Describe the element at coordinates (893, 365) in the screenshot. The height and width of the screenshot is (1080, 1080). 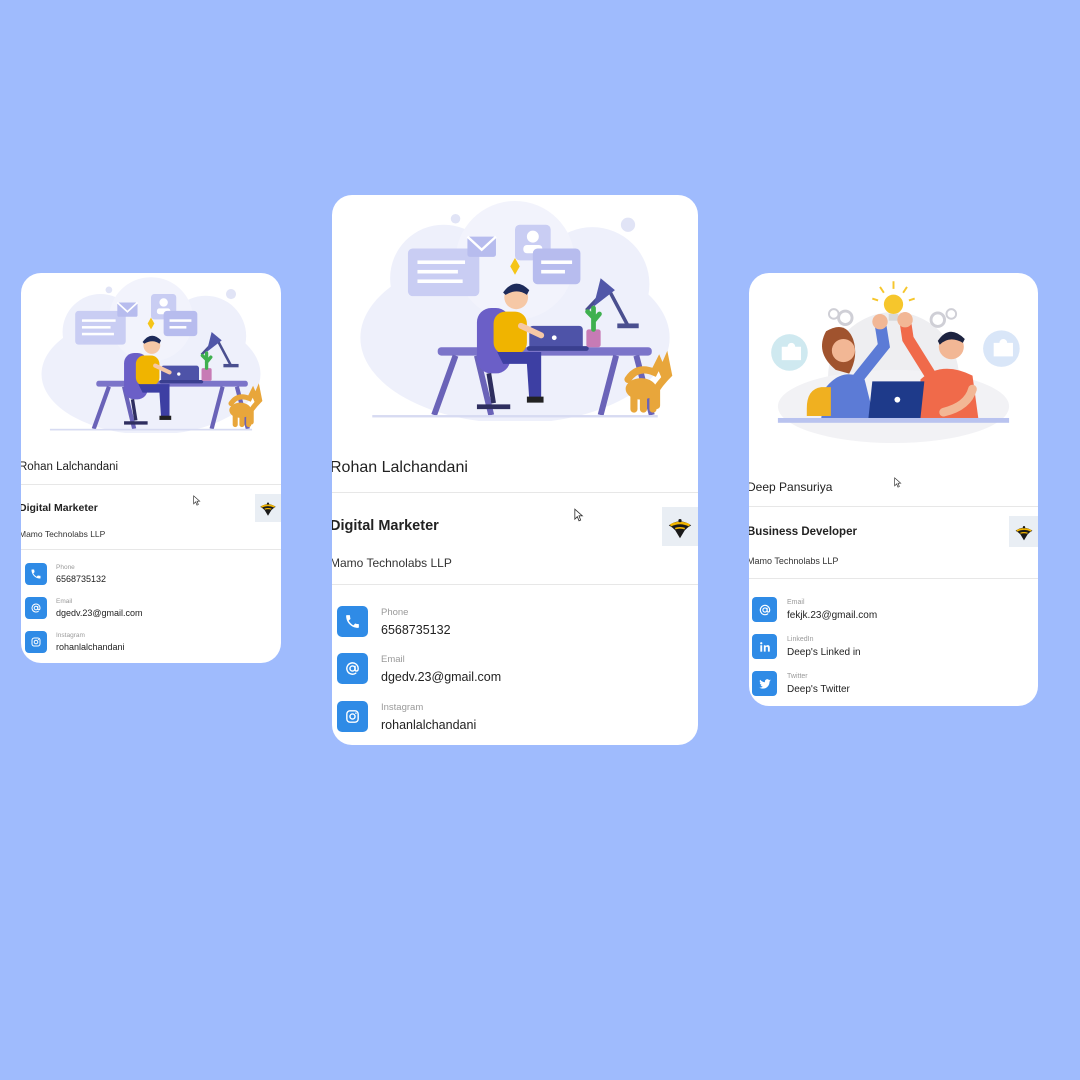
I see `illustration-high-five` at that location.